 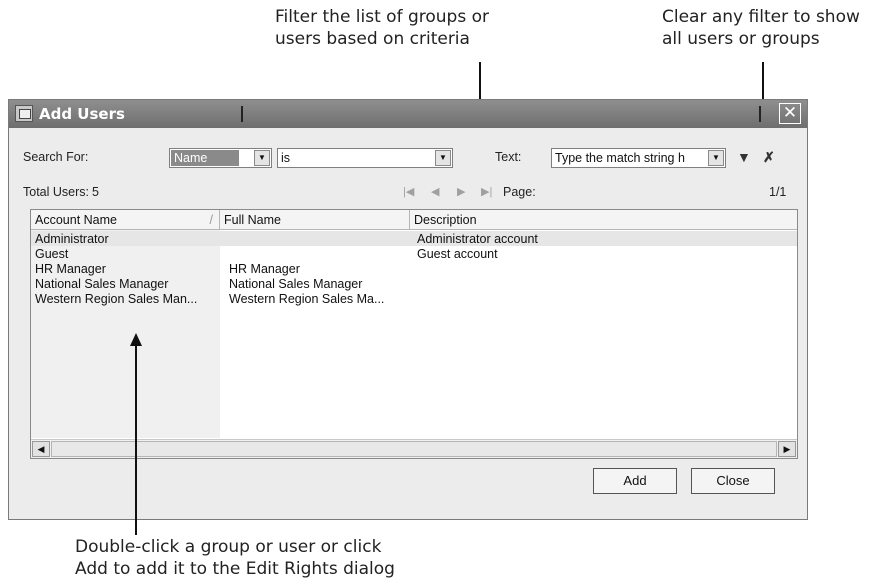 What do you see at coordinates (41, 449) in the screenshot?
I see `scroll-left-icon: ◀` at bounding box center [41, 449].